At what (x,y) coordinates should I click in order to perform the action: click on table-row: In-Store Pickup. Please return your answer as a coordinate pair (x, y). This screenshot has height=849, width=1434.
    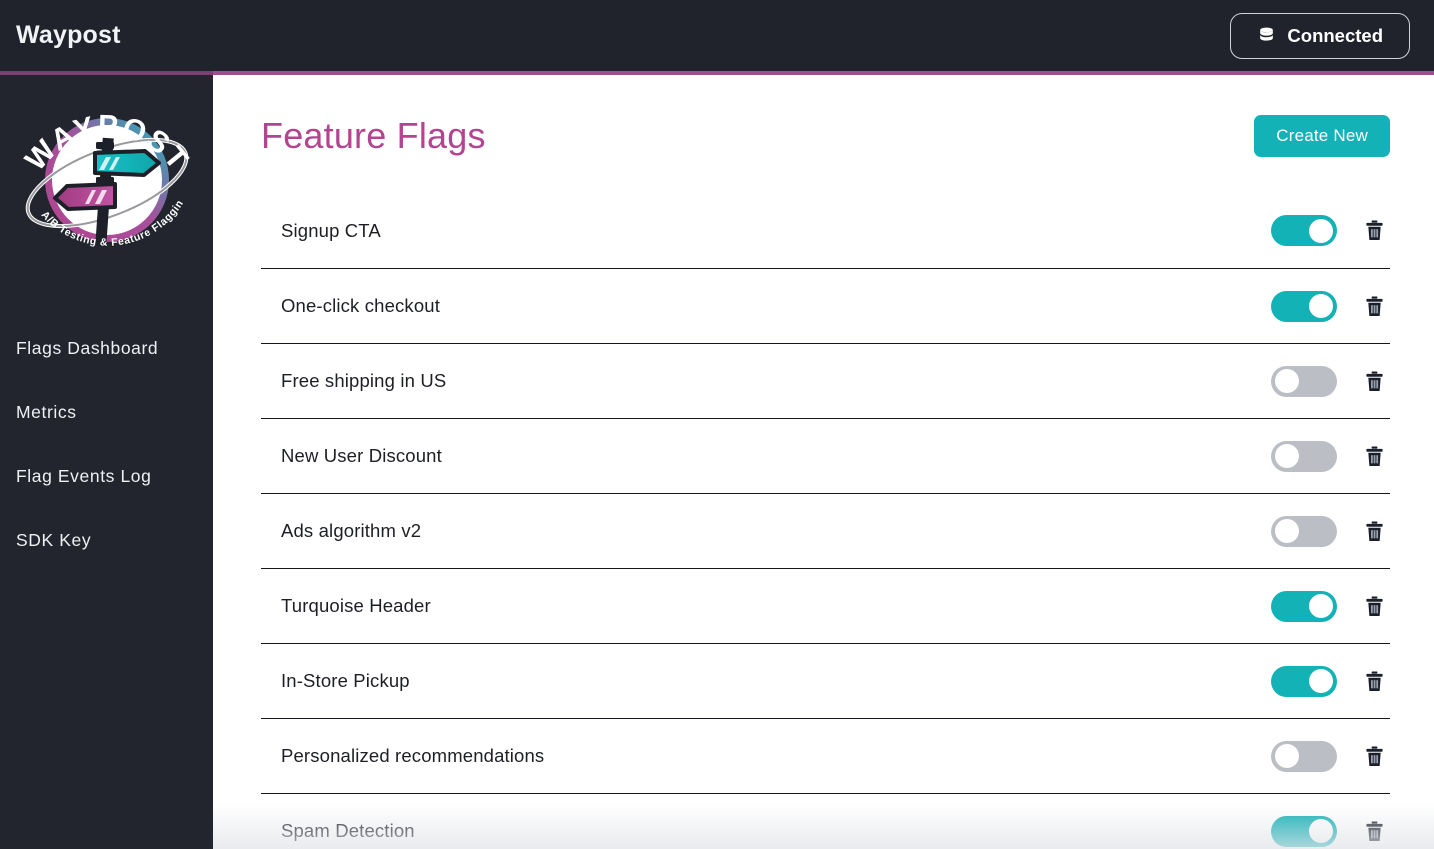
    Looking at the image, I should click on (825, 680).